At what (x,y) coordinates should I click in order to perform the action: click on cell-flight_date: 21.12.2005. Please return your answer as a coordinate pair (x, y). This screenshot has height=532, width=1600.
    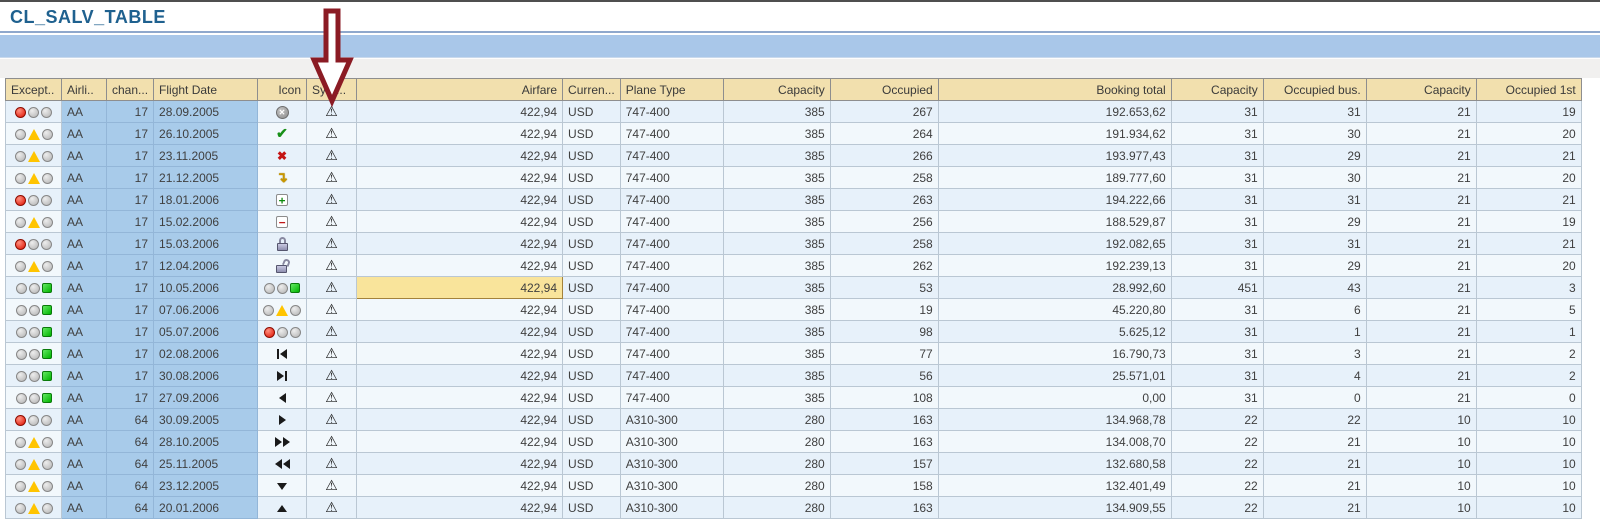
    Looking at the image, I should click on (206, 177).